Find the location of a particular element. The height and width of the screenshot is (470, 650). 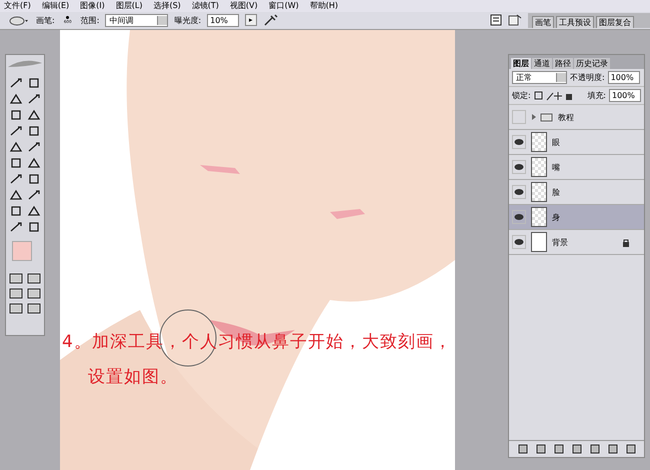

layer-name: 嘴 is located at coordinates (556, 167).